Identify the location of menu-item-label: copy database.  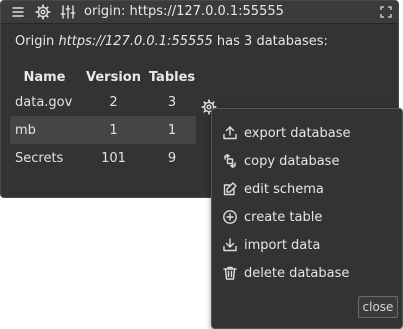
(292, 161).